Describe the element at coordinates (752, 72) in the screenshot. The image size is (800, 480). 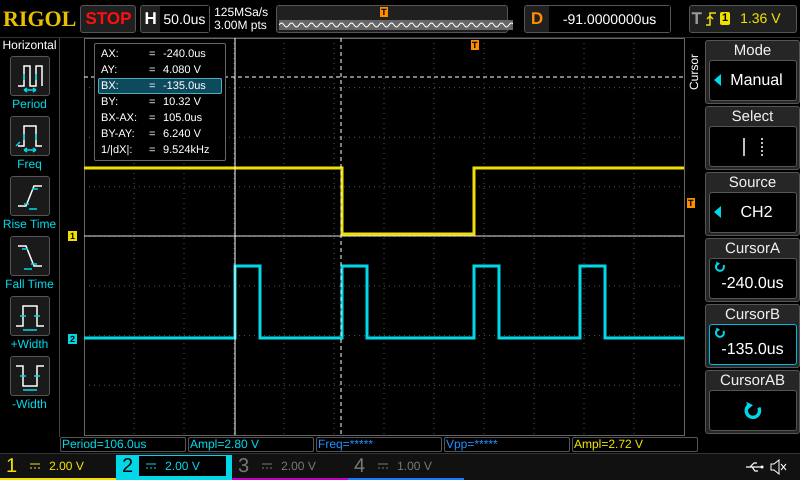
I see `softkey-button: Mode Manual` at that location.